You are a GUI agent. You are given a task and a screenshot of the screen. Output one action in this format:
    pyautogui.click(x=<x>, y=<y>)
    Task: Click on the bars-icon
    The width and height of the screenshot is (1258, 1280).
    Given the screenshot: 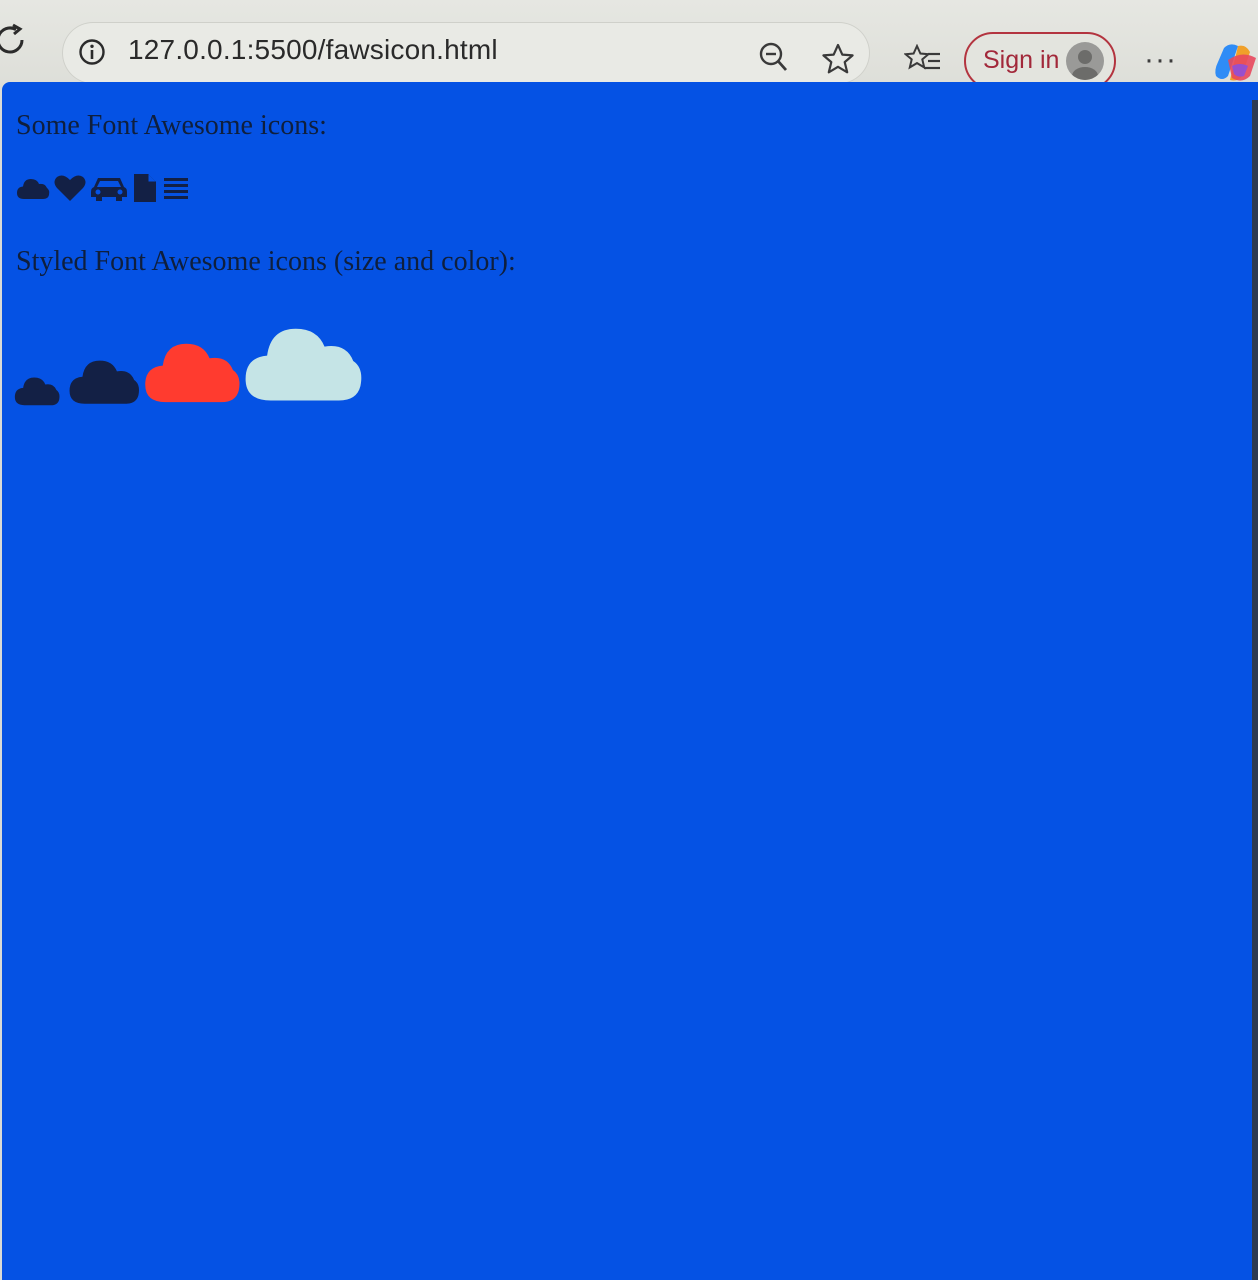 What is the action you would take?
    pyautogui.click(x=176, y=188)
    